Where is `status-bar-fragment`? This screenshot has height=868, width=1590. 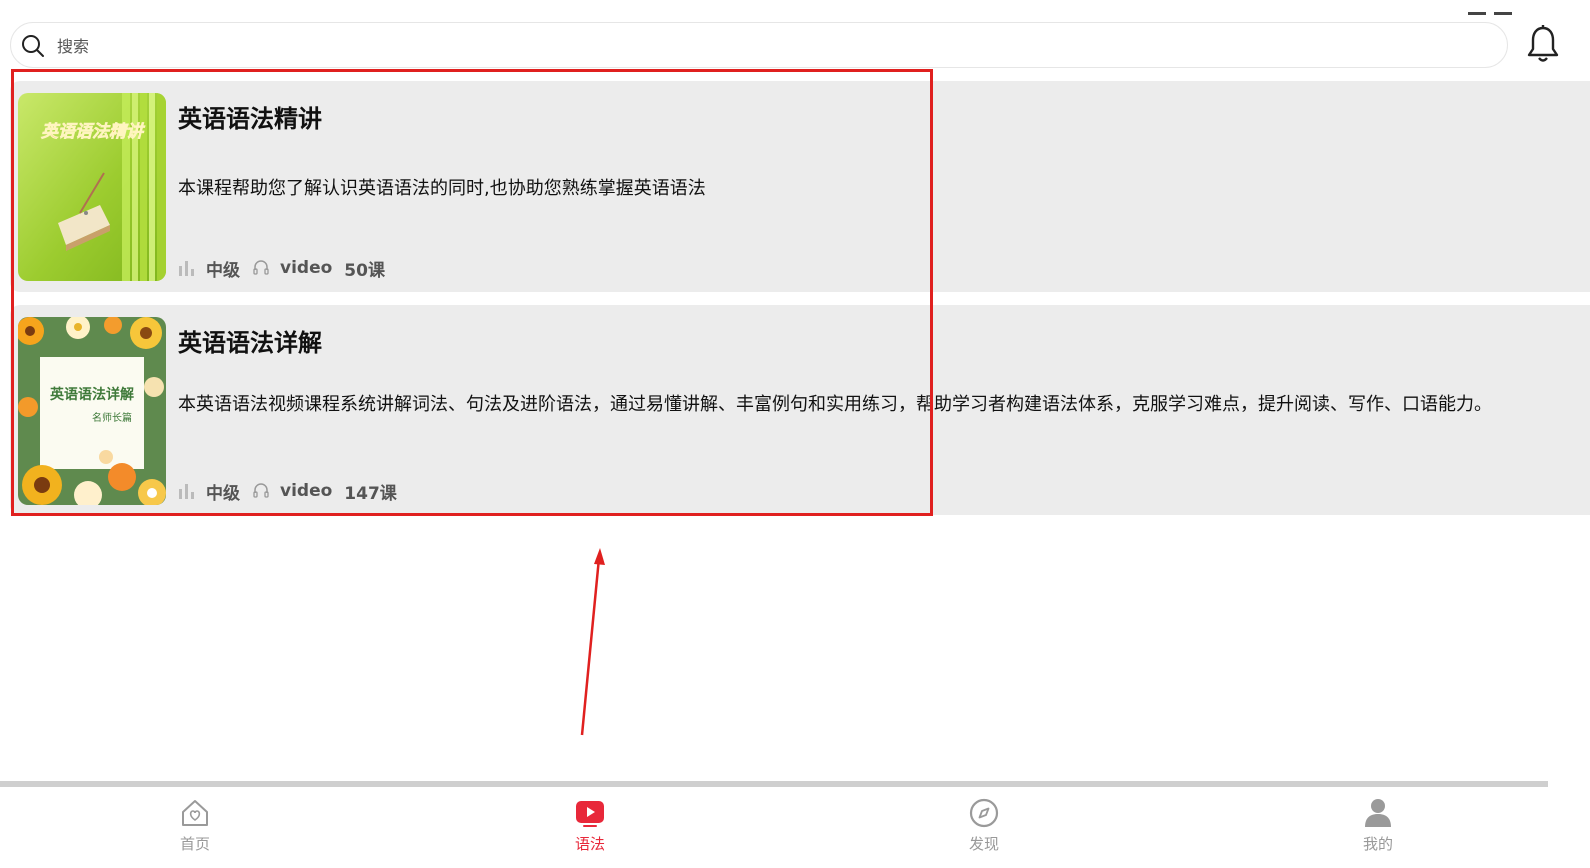 status-bar-fragment is located at coordinates (1503, 7).